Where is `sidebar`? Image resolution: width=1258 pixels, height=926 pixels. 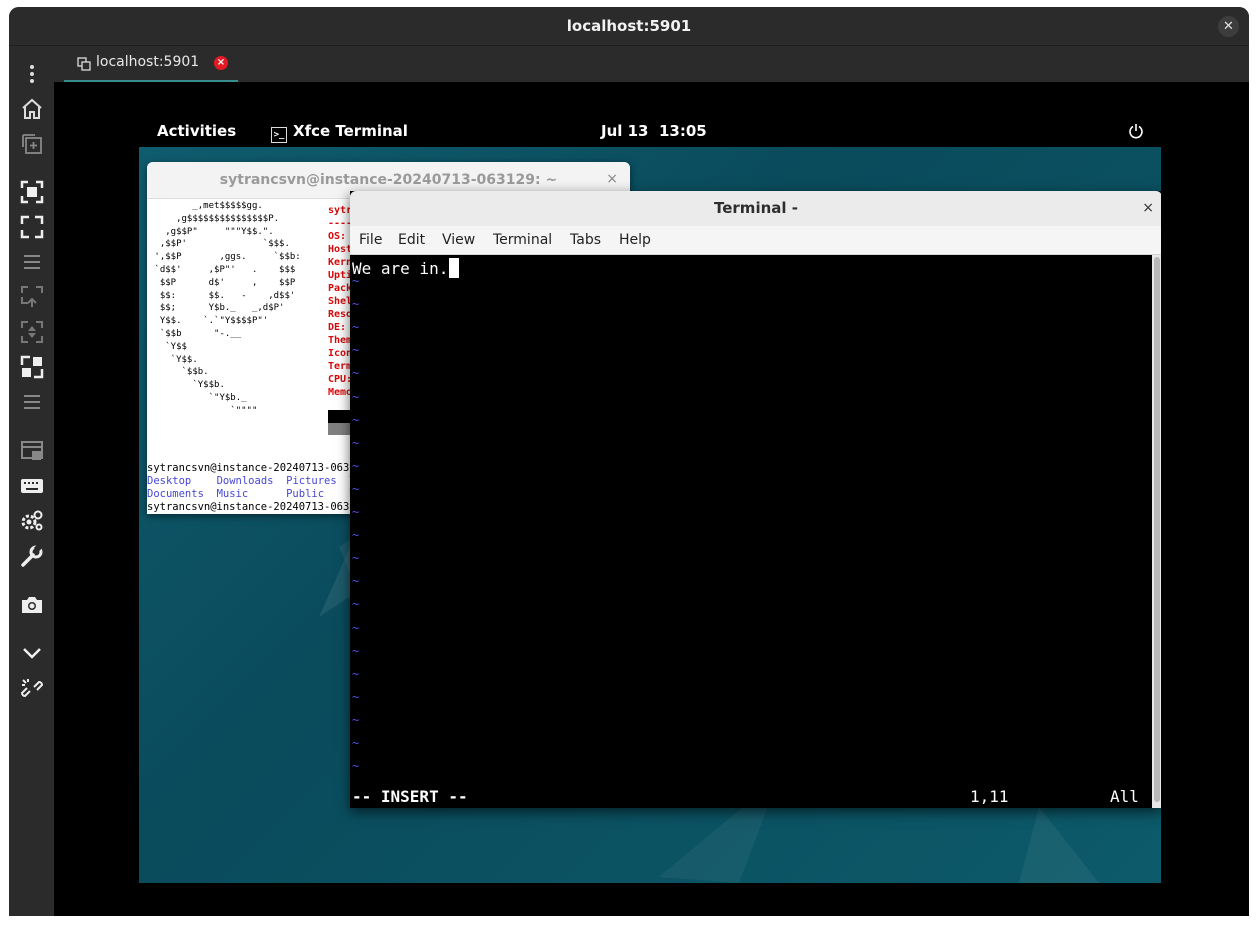 sidebar is located at coordinates (31, 481).